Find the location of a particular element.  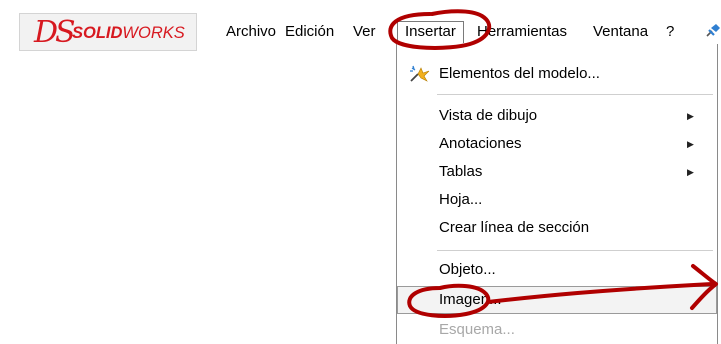

menu-item-label: Crear línea de sección is located at coordinates (514, 227).